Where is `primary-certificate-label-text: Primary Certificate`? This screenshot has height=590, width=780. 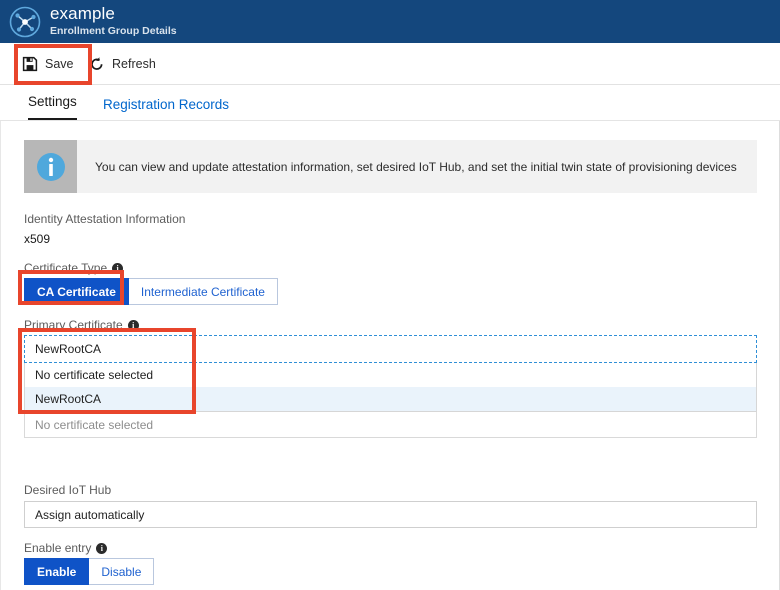
primary-certificate-label-text: Primary Certificate is located at coordinates (73, 325).